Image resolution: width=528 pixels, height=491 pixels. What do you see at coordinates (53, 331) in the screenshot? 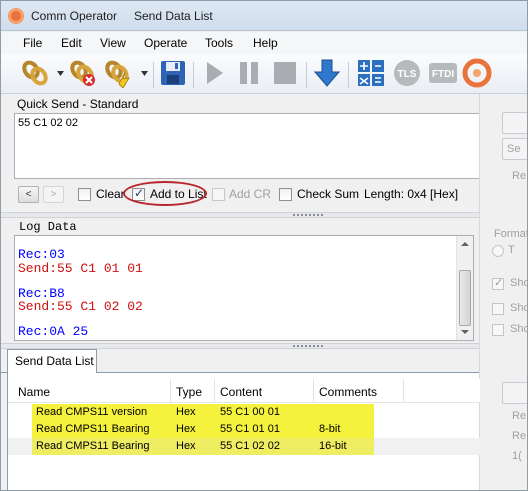
I see `log-line: Rec:0A 25` at bounding box center [53, 331].